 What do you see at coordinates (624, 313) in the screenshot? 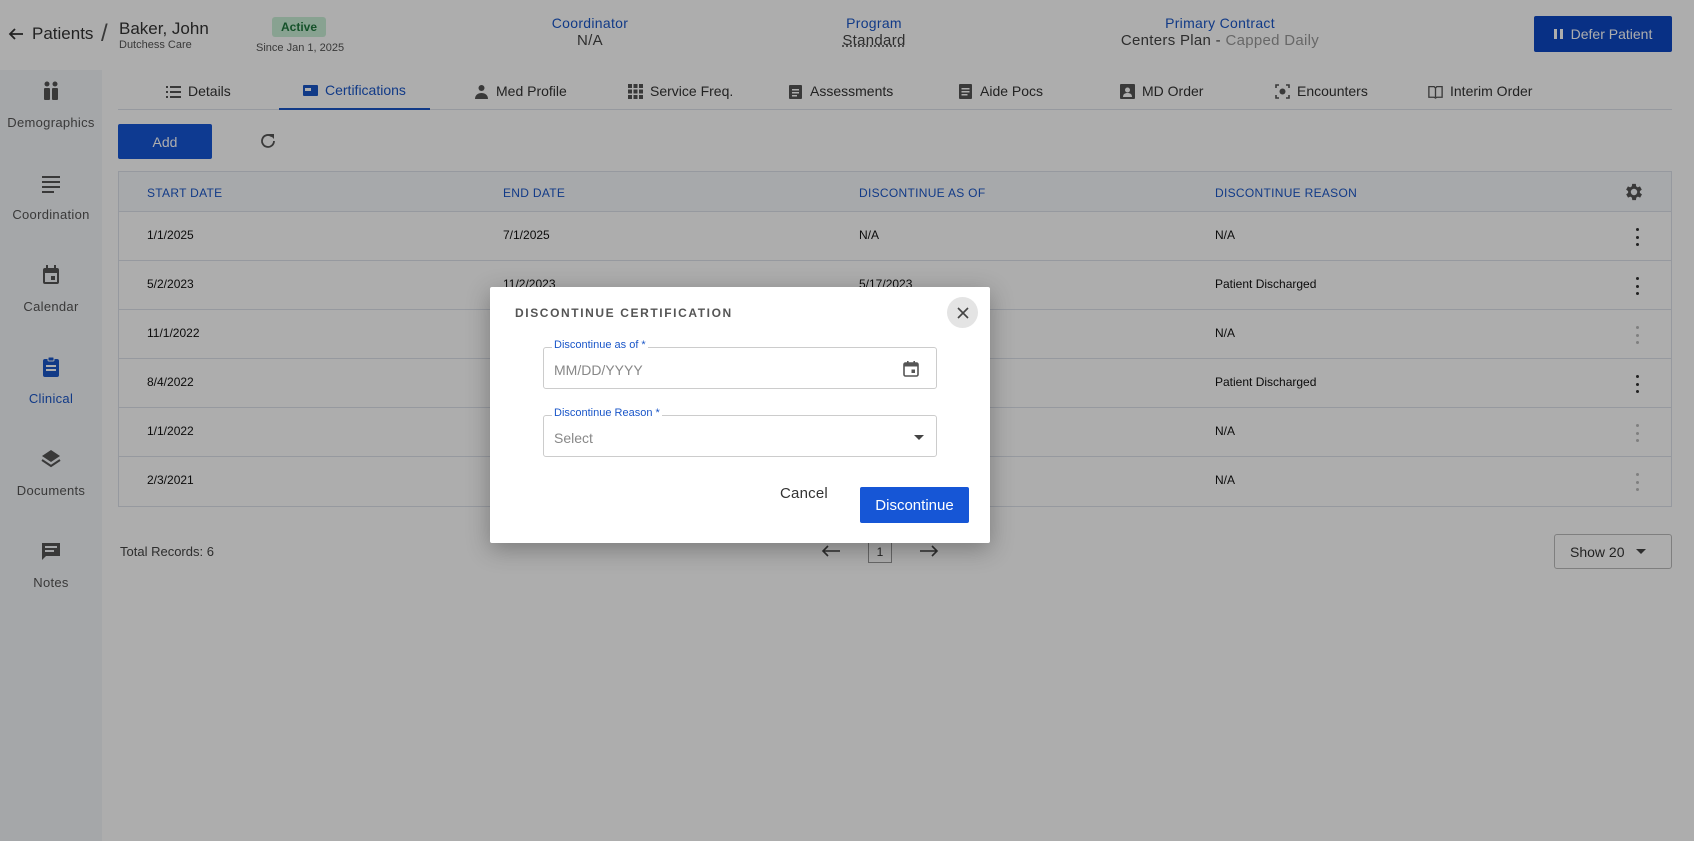
I see `dialog-title: DISCONTINUE CERTIFICATION` at bounding box center [624, 313].